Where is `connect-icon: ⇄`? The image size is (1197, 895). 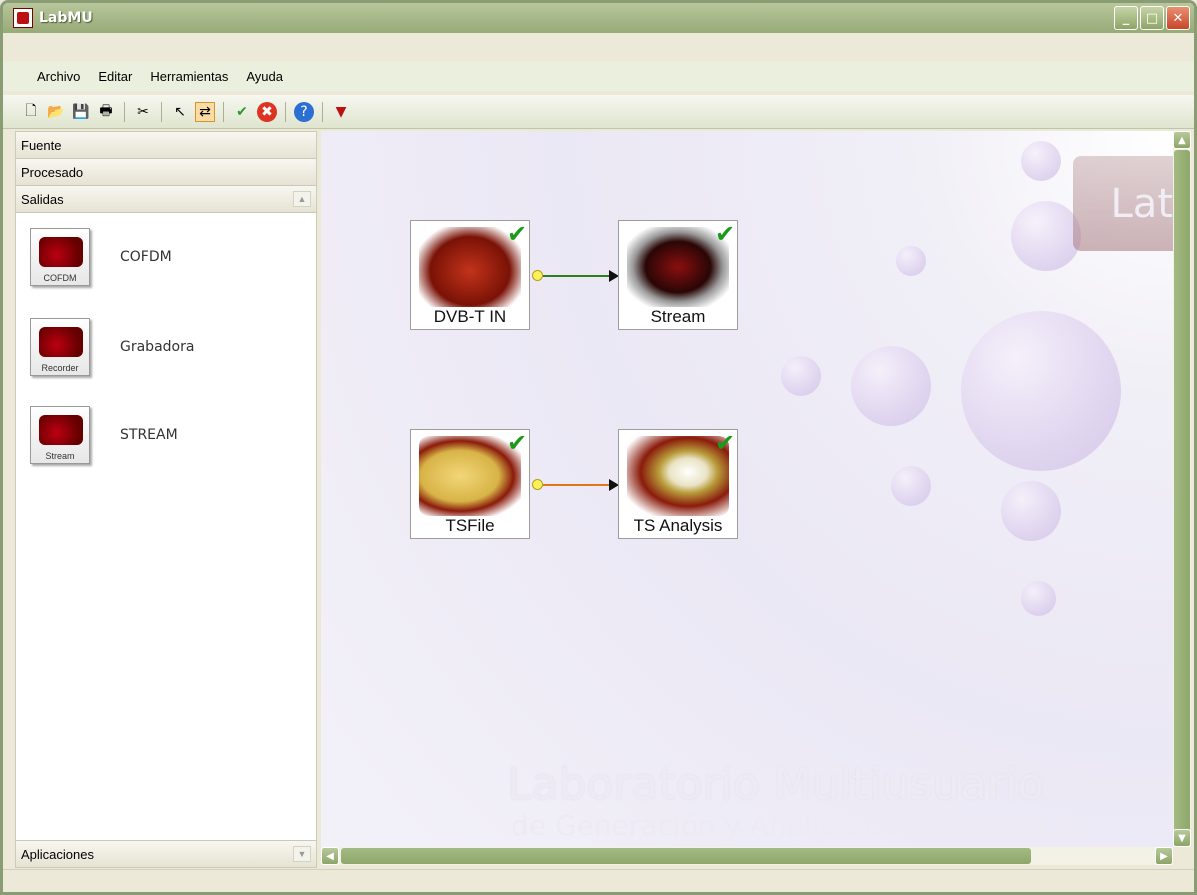
connect-icon: ⇄ is located at coordinates (205, 111).